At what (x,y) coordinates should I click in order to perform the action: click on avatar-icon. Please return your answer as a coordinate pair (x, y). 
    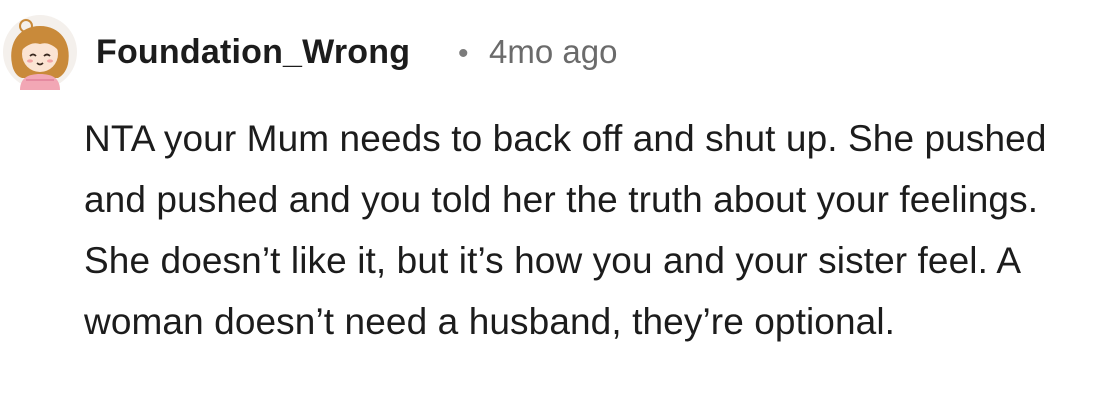
    Looking at the image, I should click on (40, 52).